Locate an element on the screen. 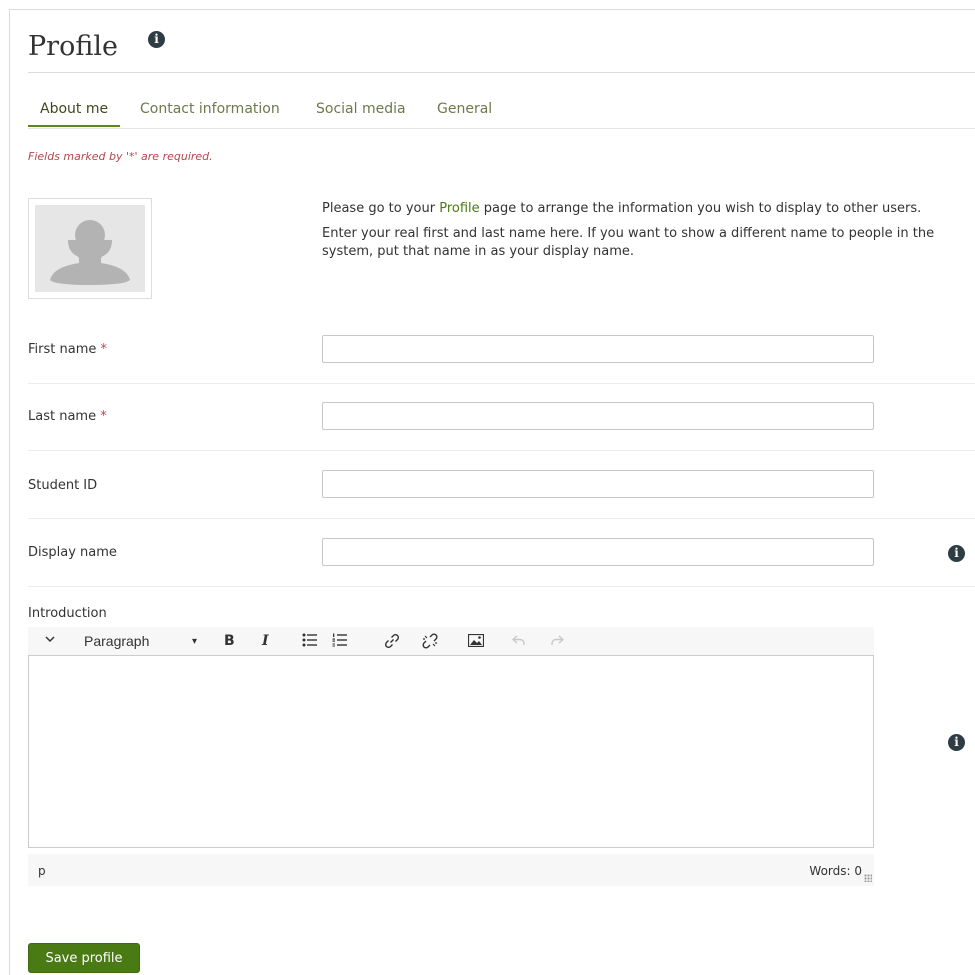  student-id-row: Student ID is located at coordinates (501, 484).